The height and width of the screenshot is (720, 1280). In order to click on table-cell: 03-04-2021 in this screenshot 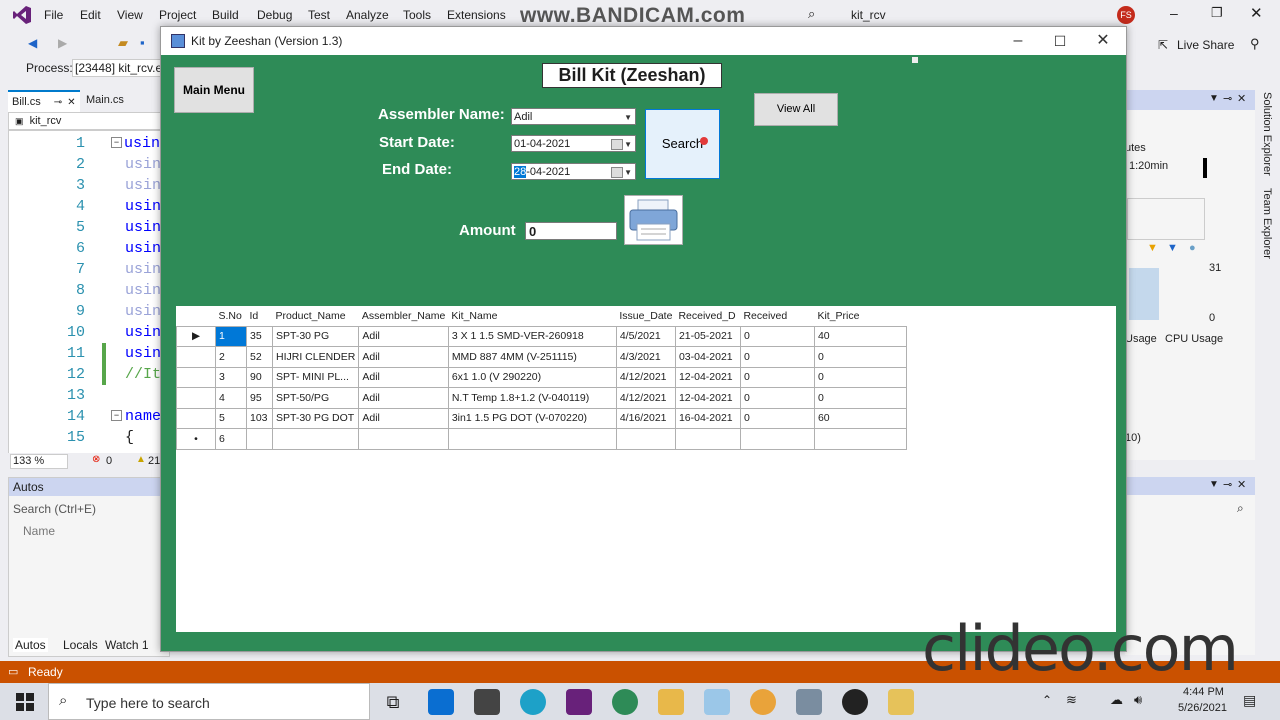, I will do `click(707, 357)`.